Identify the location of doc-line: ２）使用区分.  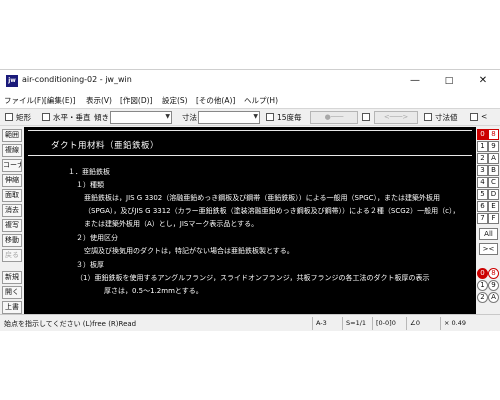
(97, 238).